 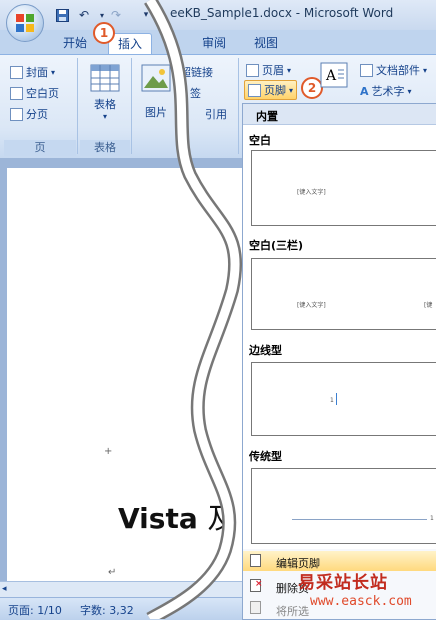 I want to click on watermark-text: 易采站长站, so click(x=343, y=583).